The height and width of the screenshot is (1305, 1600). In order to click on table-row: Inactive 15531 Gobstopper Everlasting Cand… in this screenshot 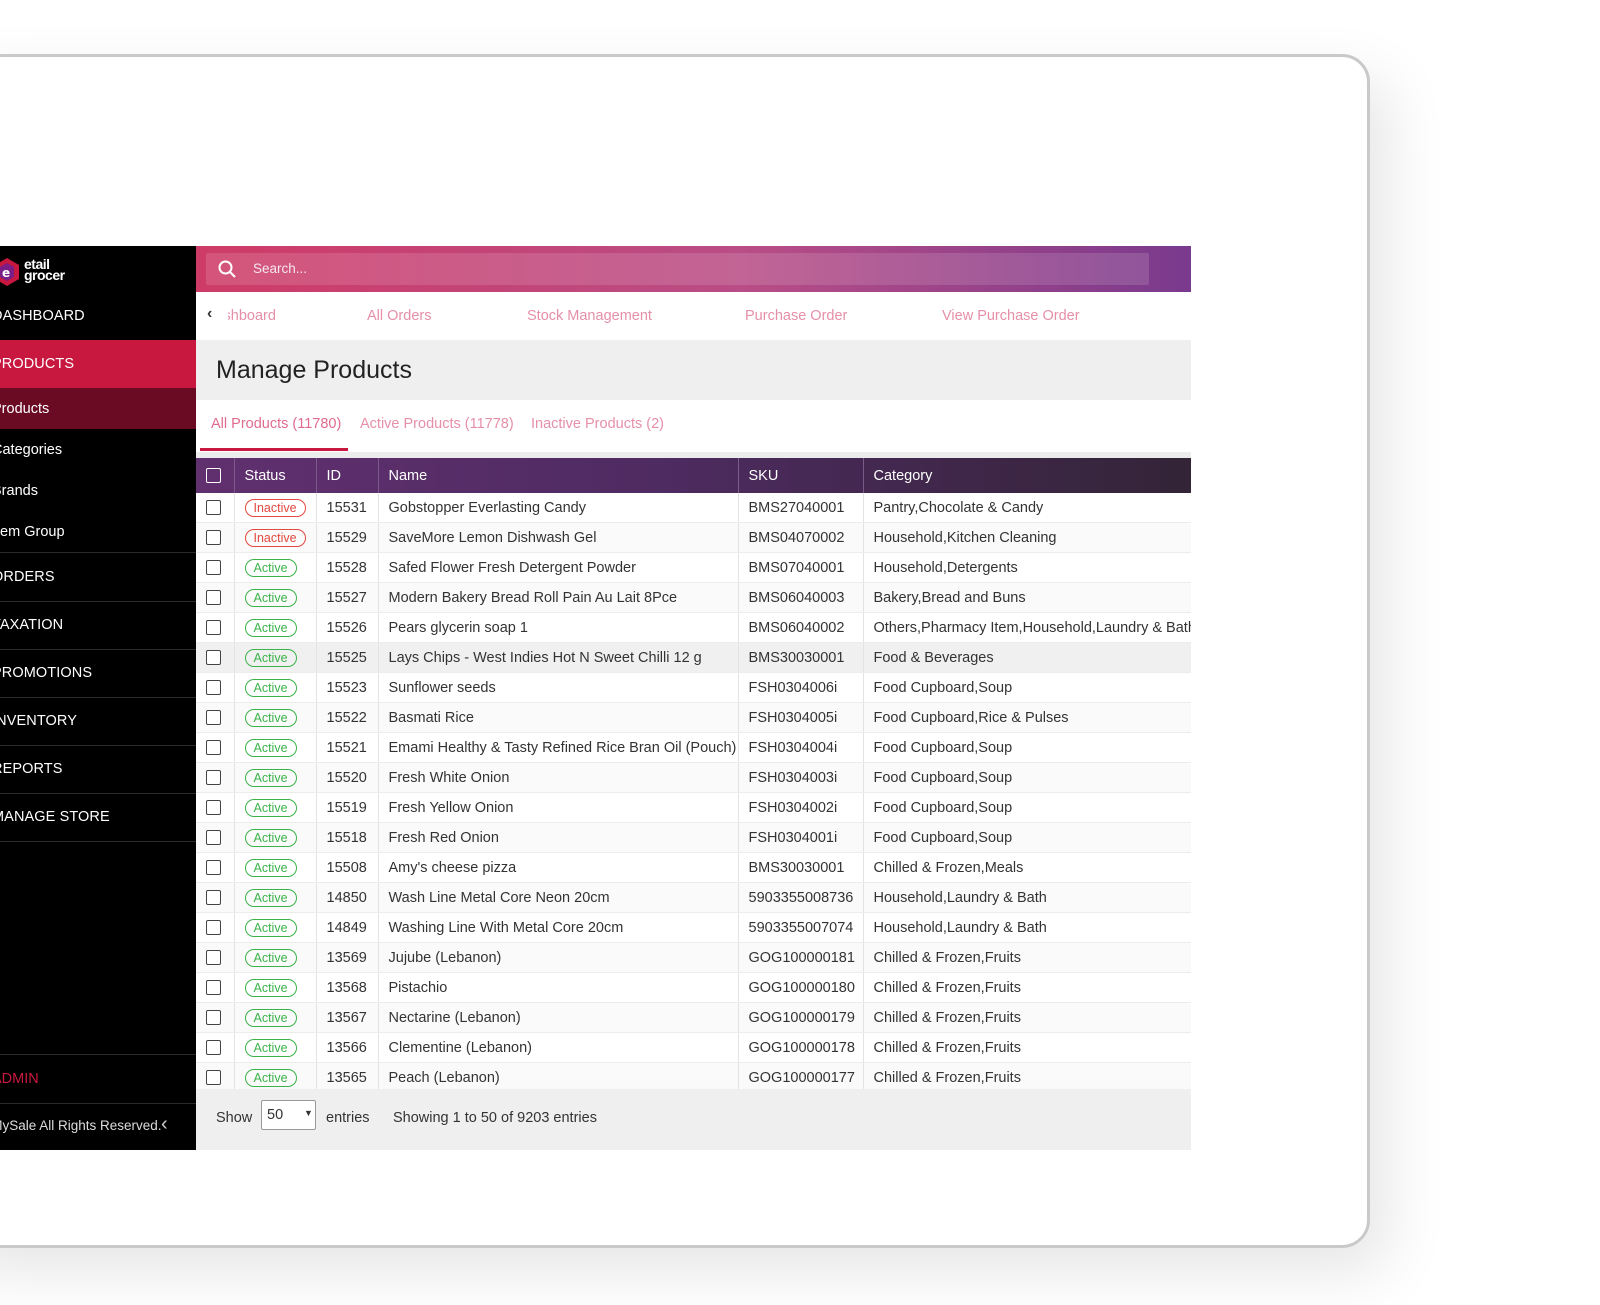, I will do `click(693, 508)`.